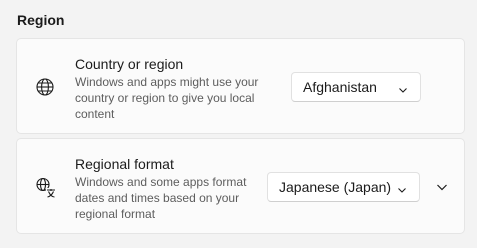 Image resolution: width=477 pixels, height=248 pixels. I want to click on expand-regional-format-button, so click(442, 187).